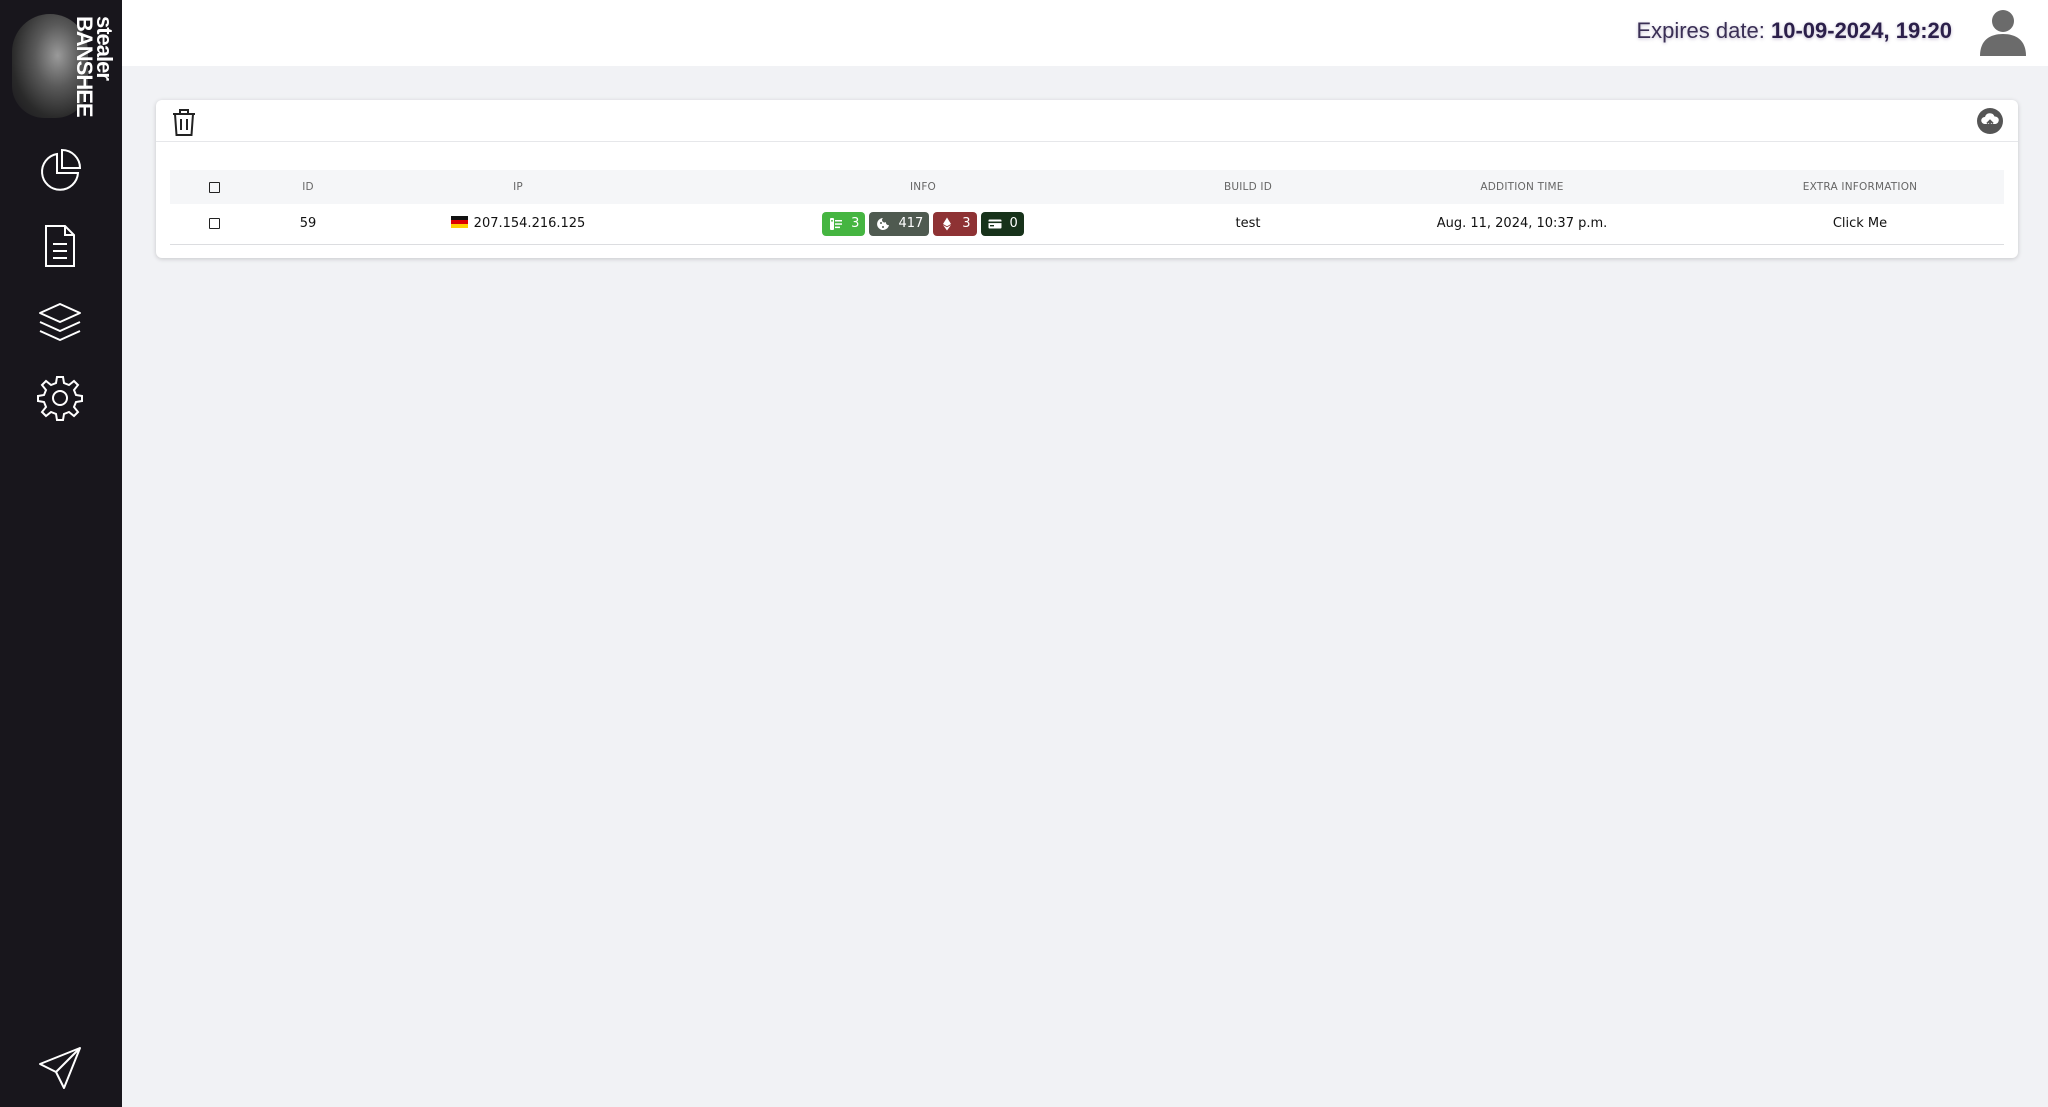  Describe the element at coordinates (836, 223) in the screenshot. I see `key-icon` at that location.